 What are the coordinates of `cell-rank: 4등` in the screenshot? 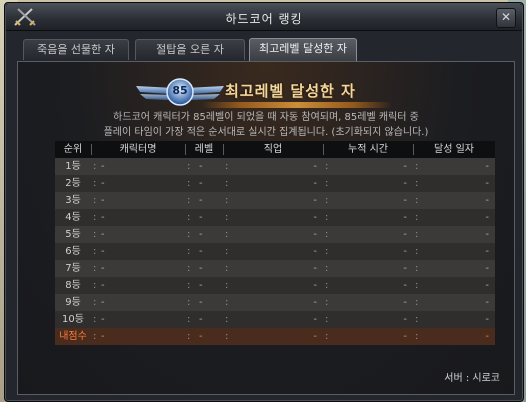 It's located at (73, 217).